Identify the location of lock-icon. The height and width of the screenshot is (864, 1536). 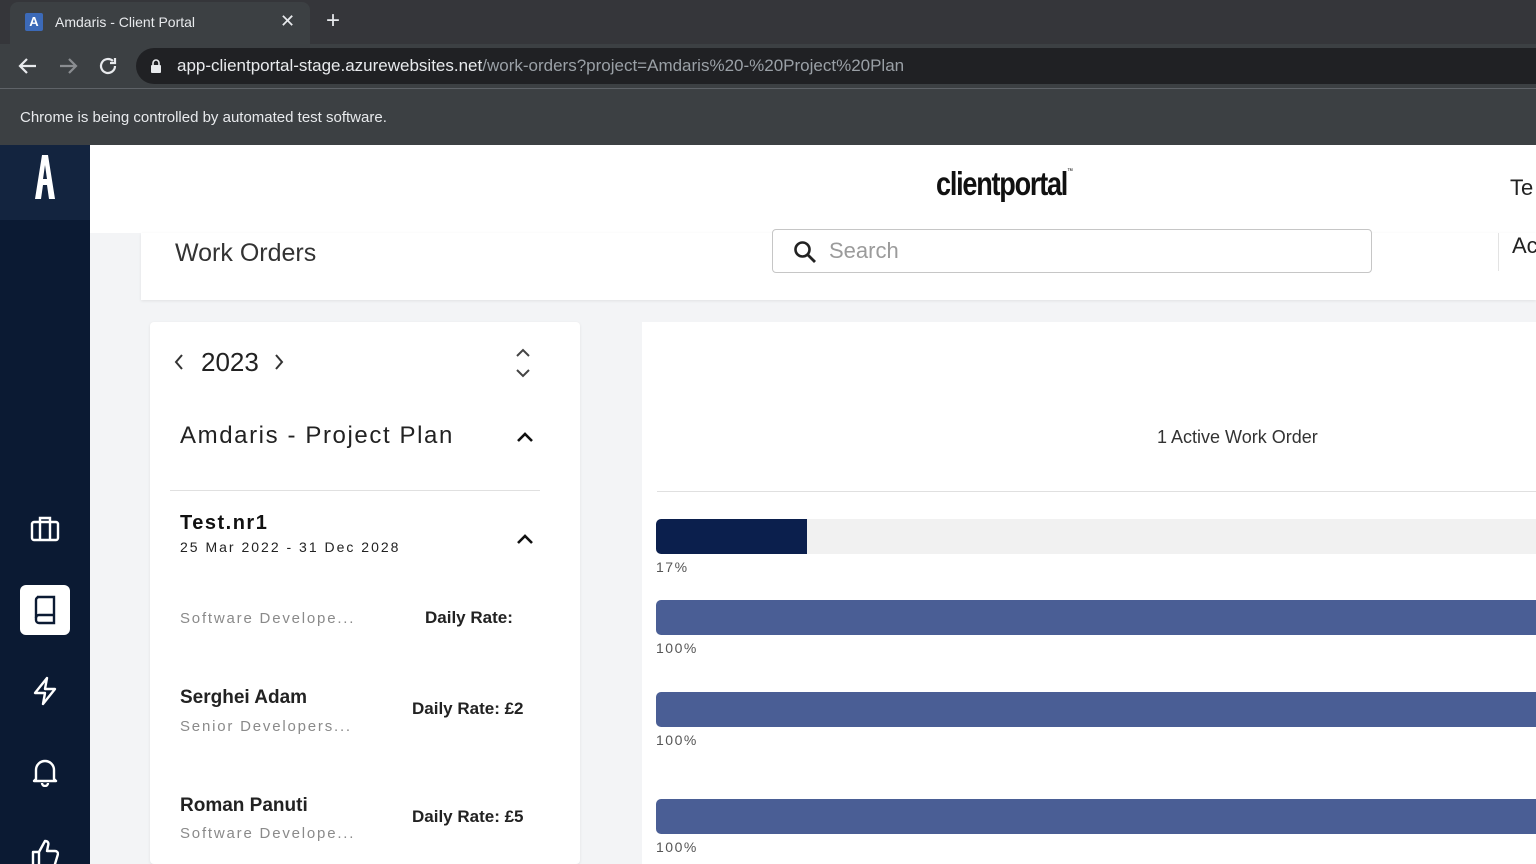
(156, 66).